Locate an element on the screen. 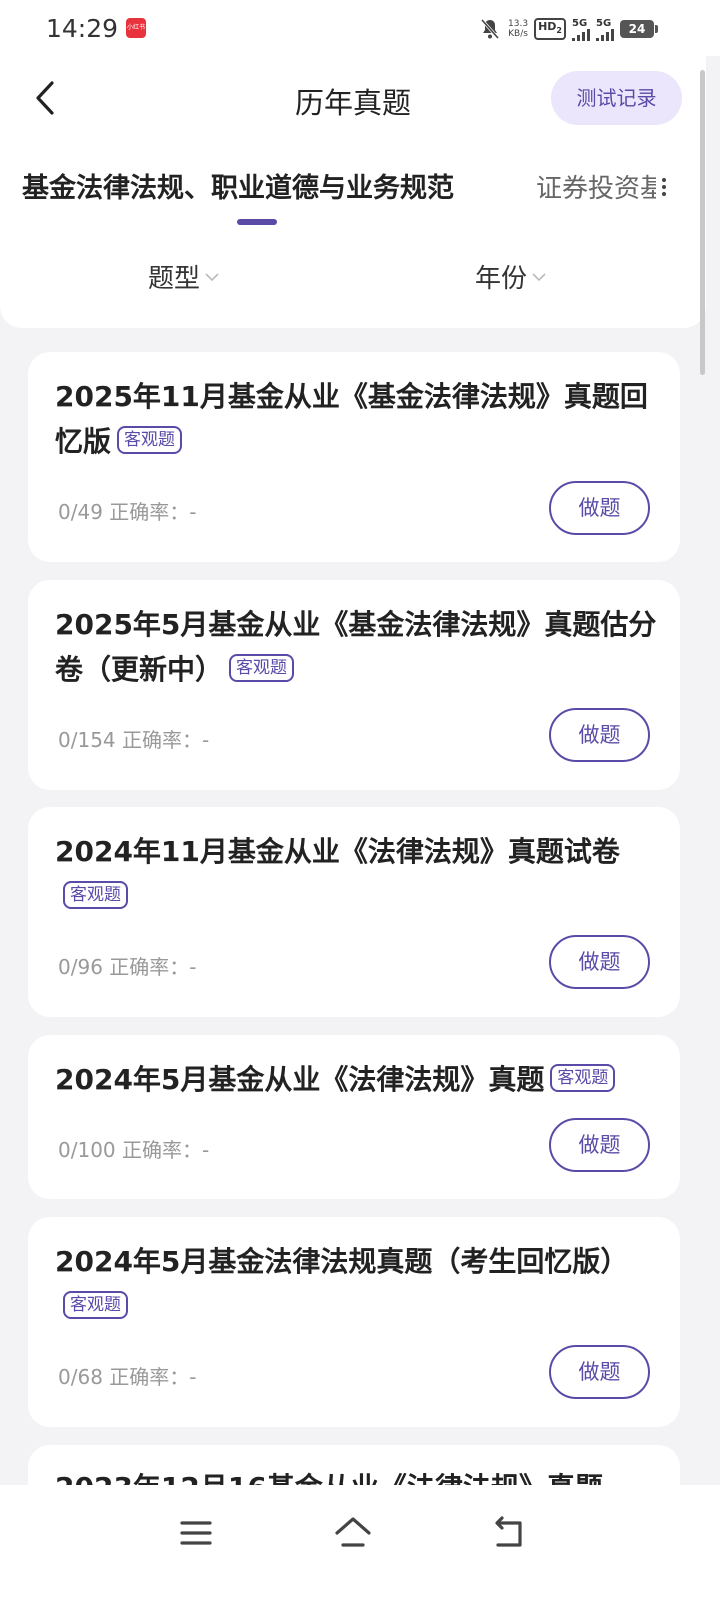 The width and height of the screenshot is (720, 1600). home-icon is located at coordinates (353, 1533).